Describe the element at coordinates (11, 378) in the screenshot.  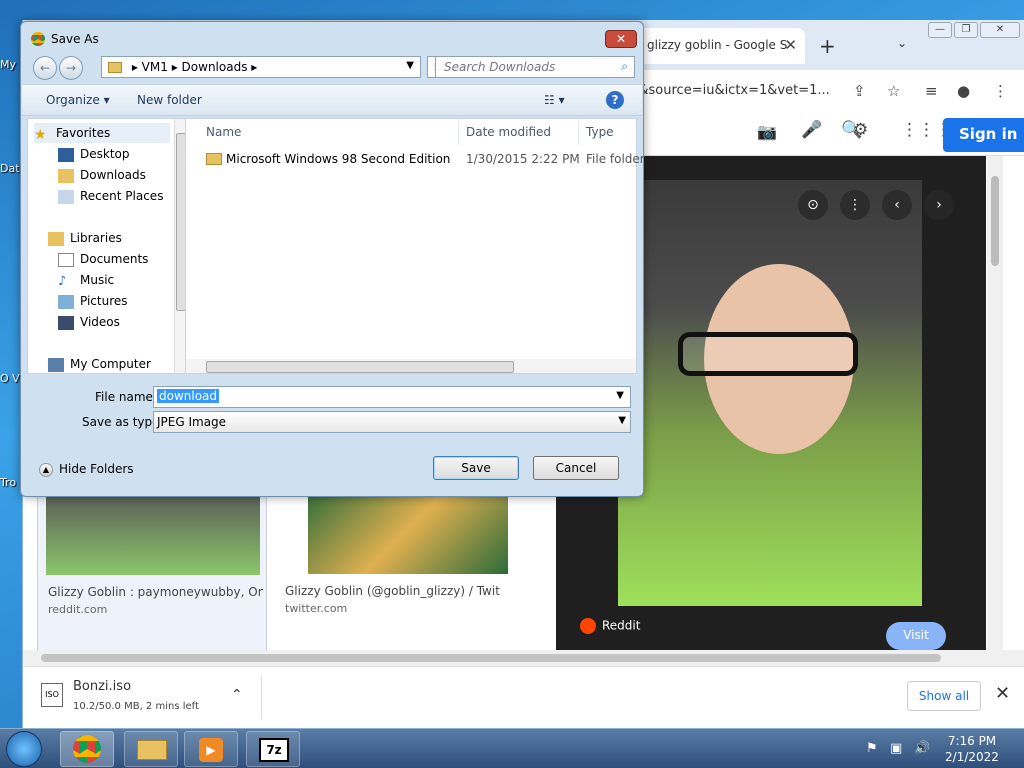
I see `desktop-icon-ov: O V` at that location.